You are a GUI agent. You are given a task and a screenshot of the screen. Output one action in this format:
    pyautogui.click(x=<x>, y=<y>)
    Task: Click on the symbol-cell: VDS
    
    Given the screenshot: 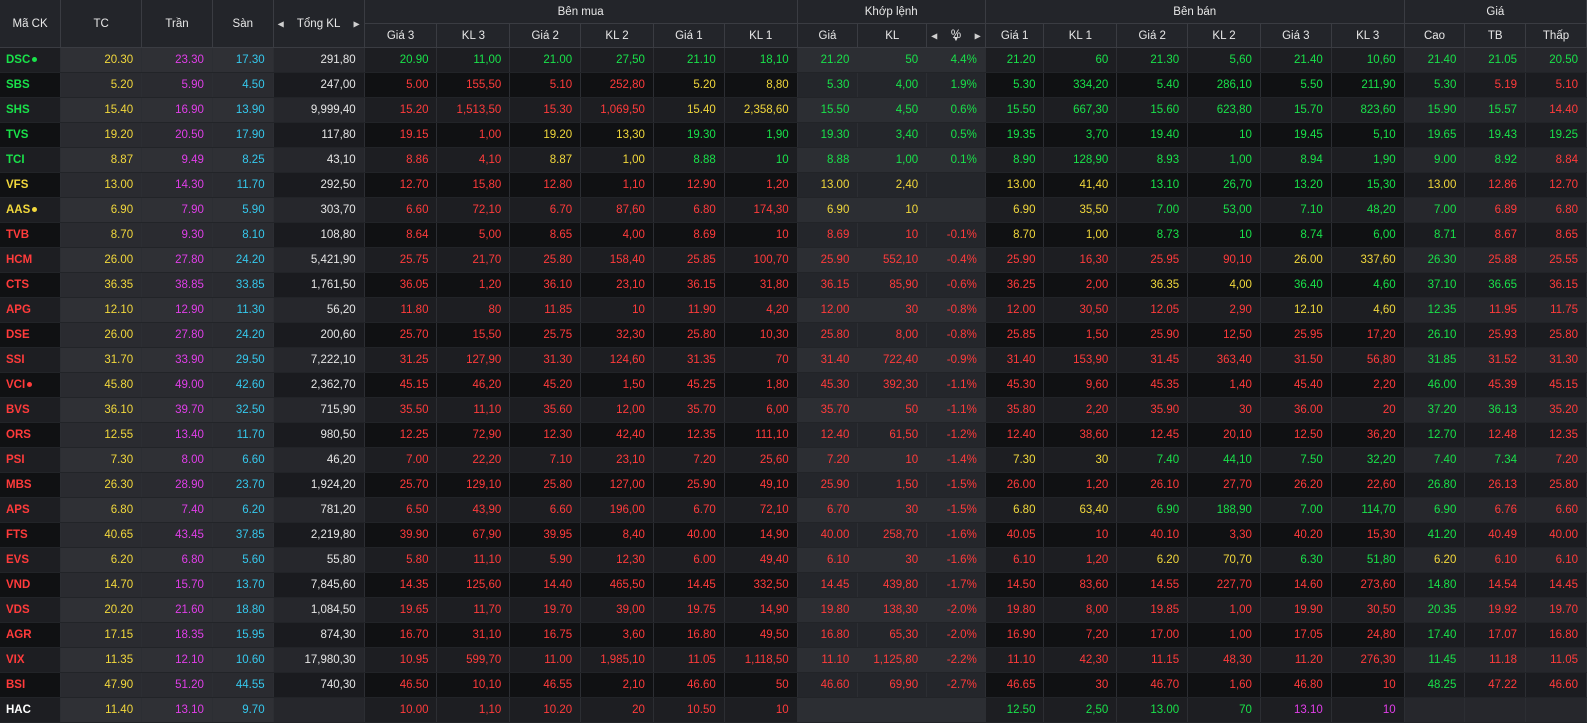 What is the action you would take?
    pyautogui.click(x=31, y=610)
    